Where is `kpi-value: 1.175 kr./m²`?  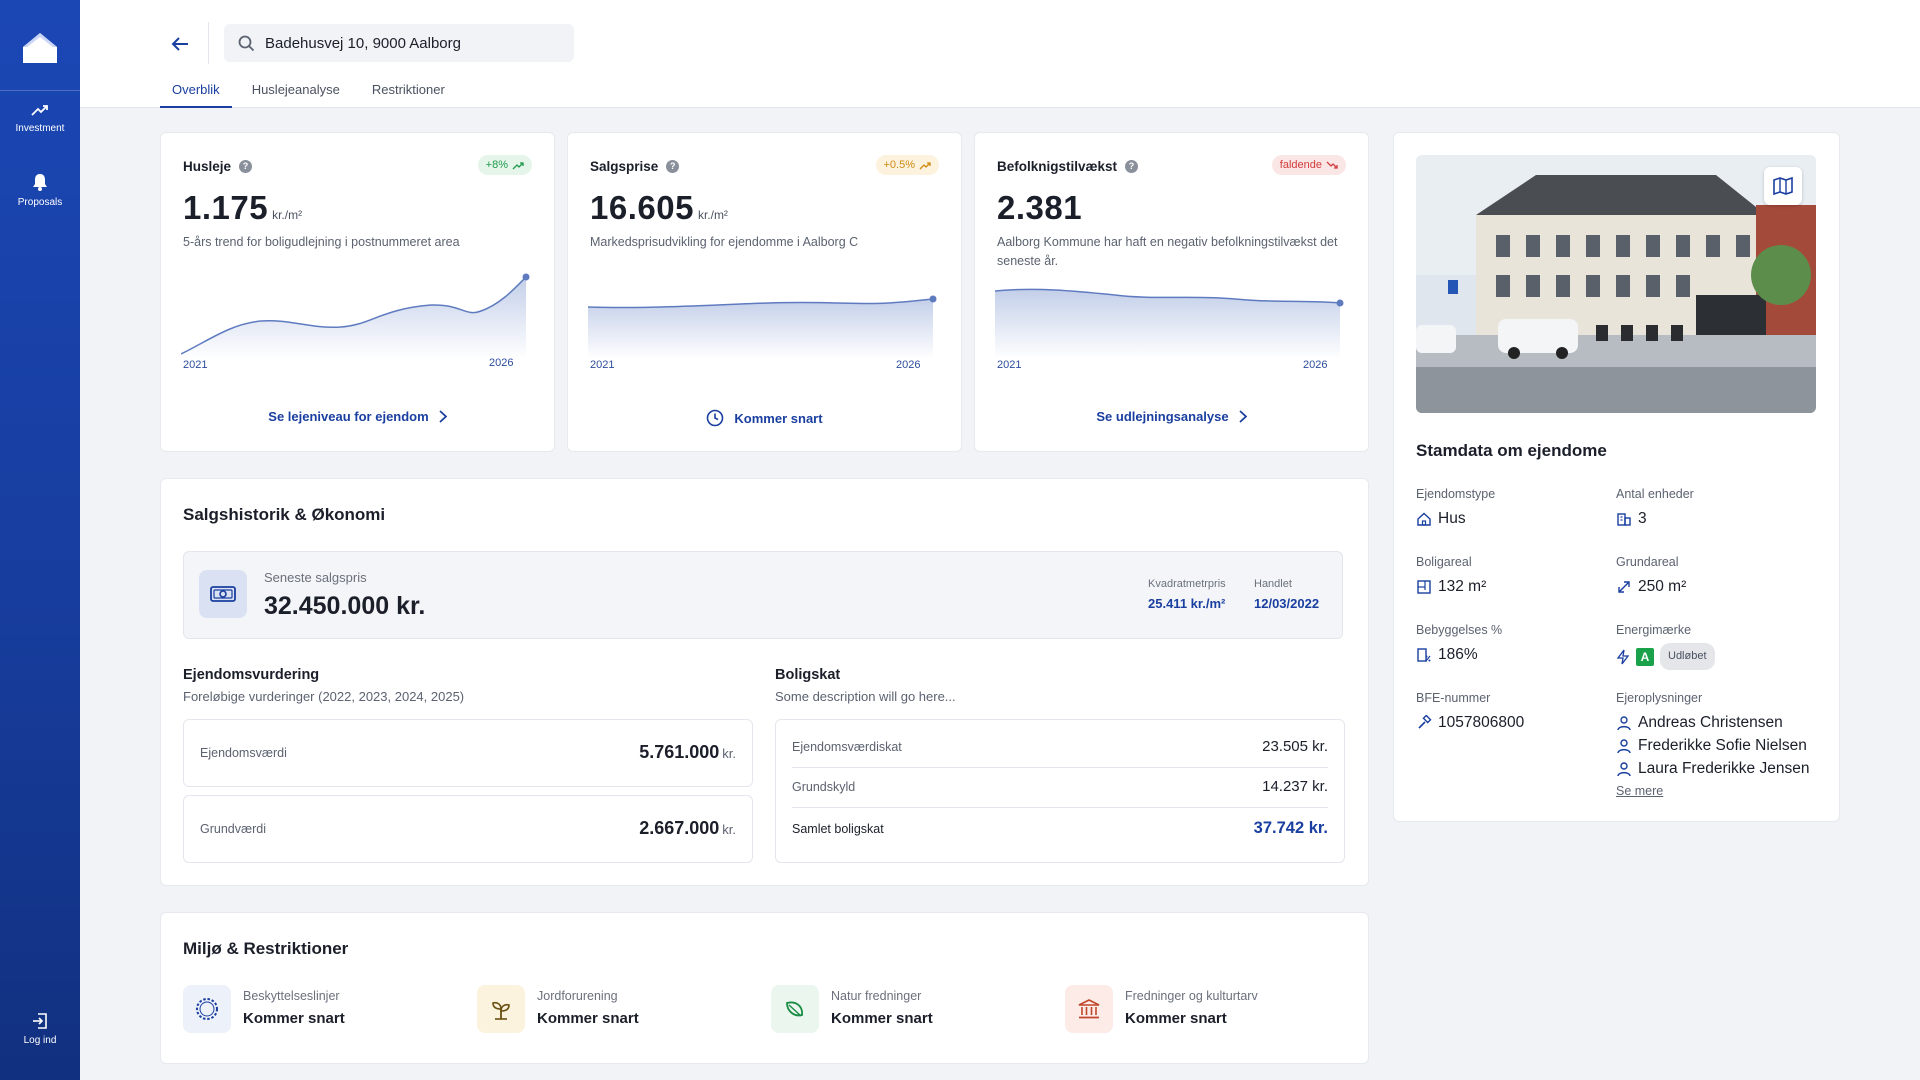 kpi-value: 1.175 kr./m² is located at coordinates (242, 208).